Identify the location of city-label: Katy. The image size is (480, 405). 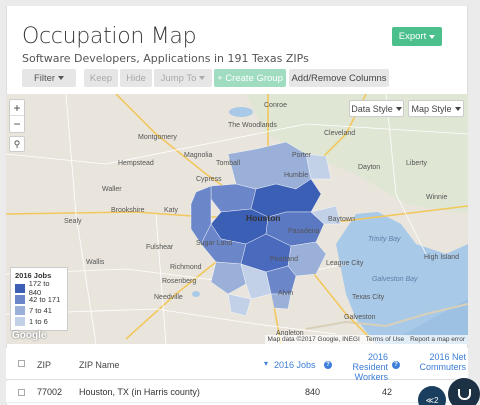
(171, 210).